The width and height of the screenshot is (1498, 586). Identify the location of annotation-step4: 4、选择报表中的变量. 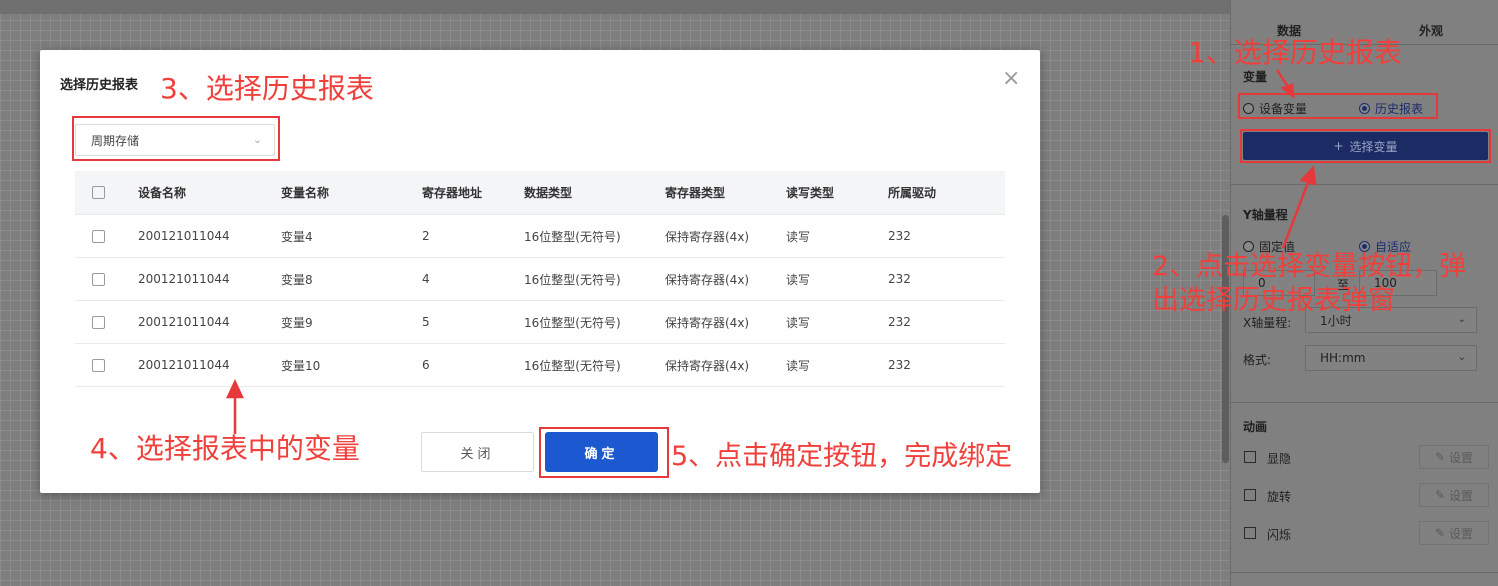
(225, 448).